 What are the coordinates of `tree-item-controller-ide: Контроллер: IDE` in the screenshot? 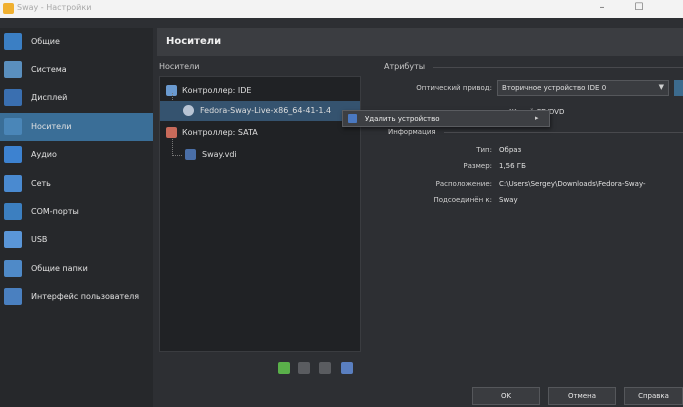 It's located at (260, 91).